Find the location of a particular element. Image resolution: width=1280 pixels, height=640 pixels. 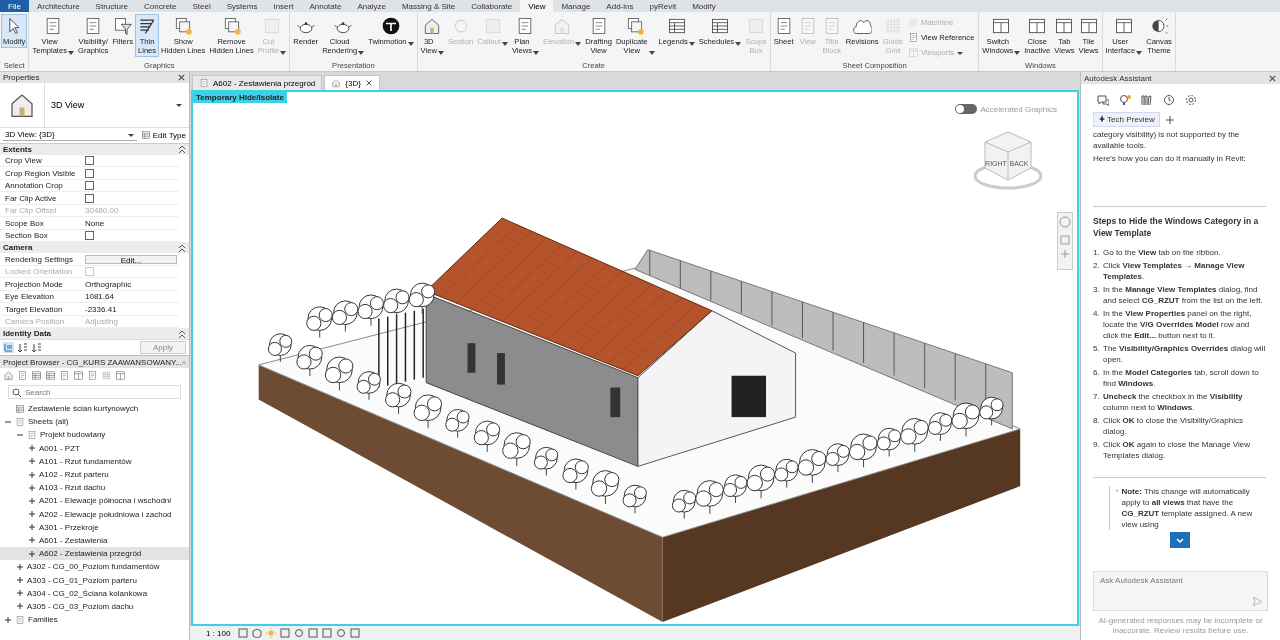

tree-item: A101 - Rzut fundamentów is located at coordinates (94, 461).